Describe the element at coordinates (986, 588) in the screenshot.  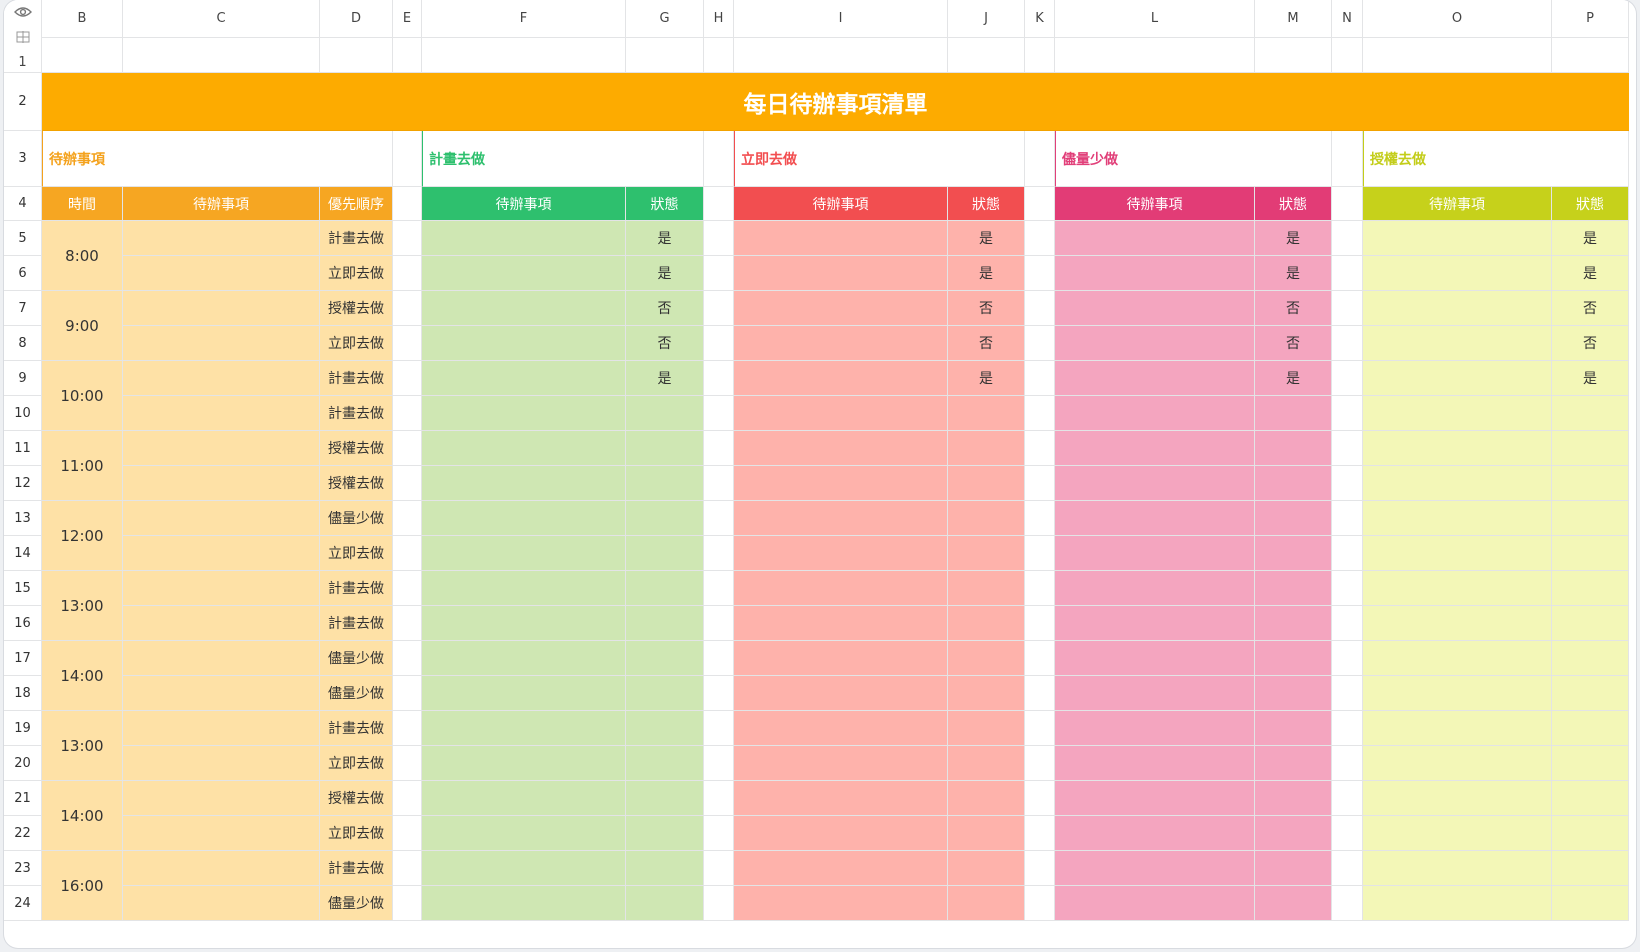
I see `cell-J15` at that location.